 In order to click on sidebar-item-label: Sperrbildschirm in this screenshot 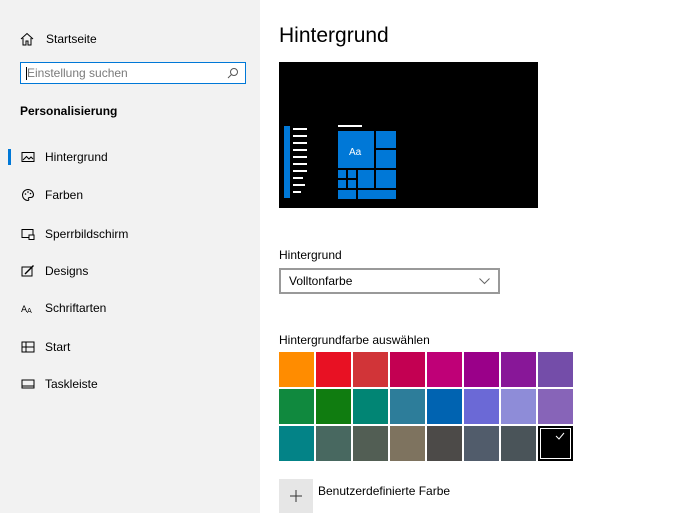, I will do `click(87, 234)`.